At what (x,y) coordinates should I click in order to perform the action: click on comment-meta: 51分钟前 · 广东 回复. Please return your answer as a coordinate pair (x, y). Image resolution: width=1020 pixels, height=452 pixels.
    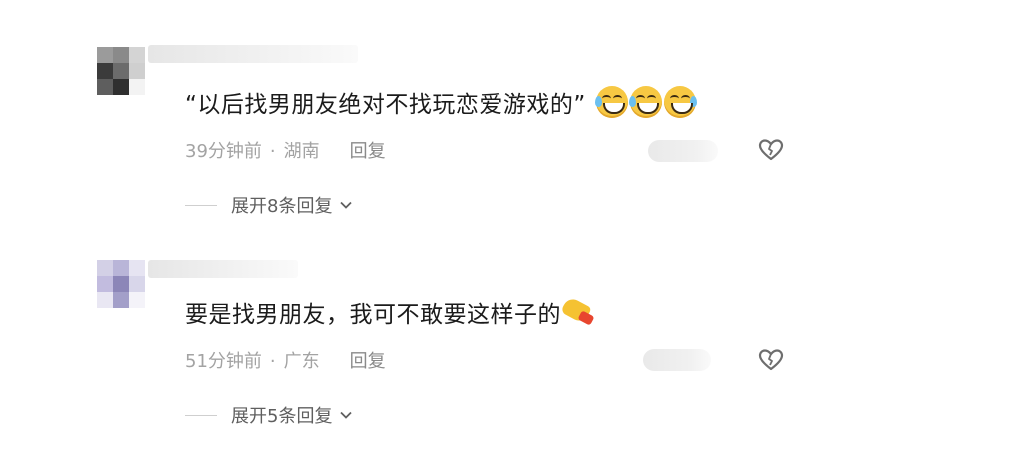
    Looking at the image, I should click on (285, 360).